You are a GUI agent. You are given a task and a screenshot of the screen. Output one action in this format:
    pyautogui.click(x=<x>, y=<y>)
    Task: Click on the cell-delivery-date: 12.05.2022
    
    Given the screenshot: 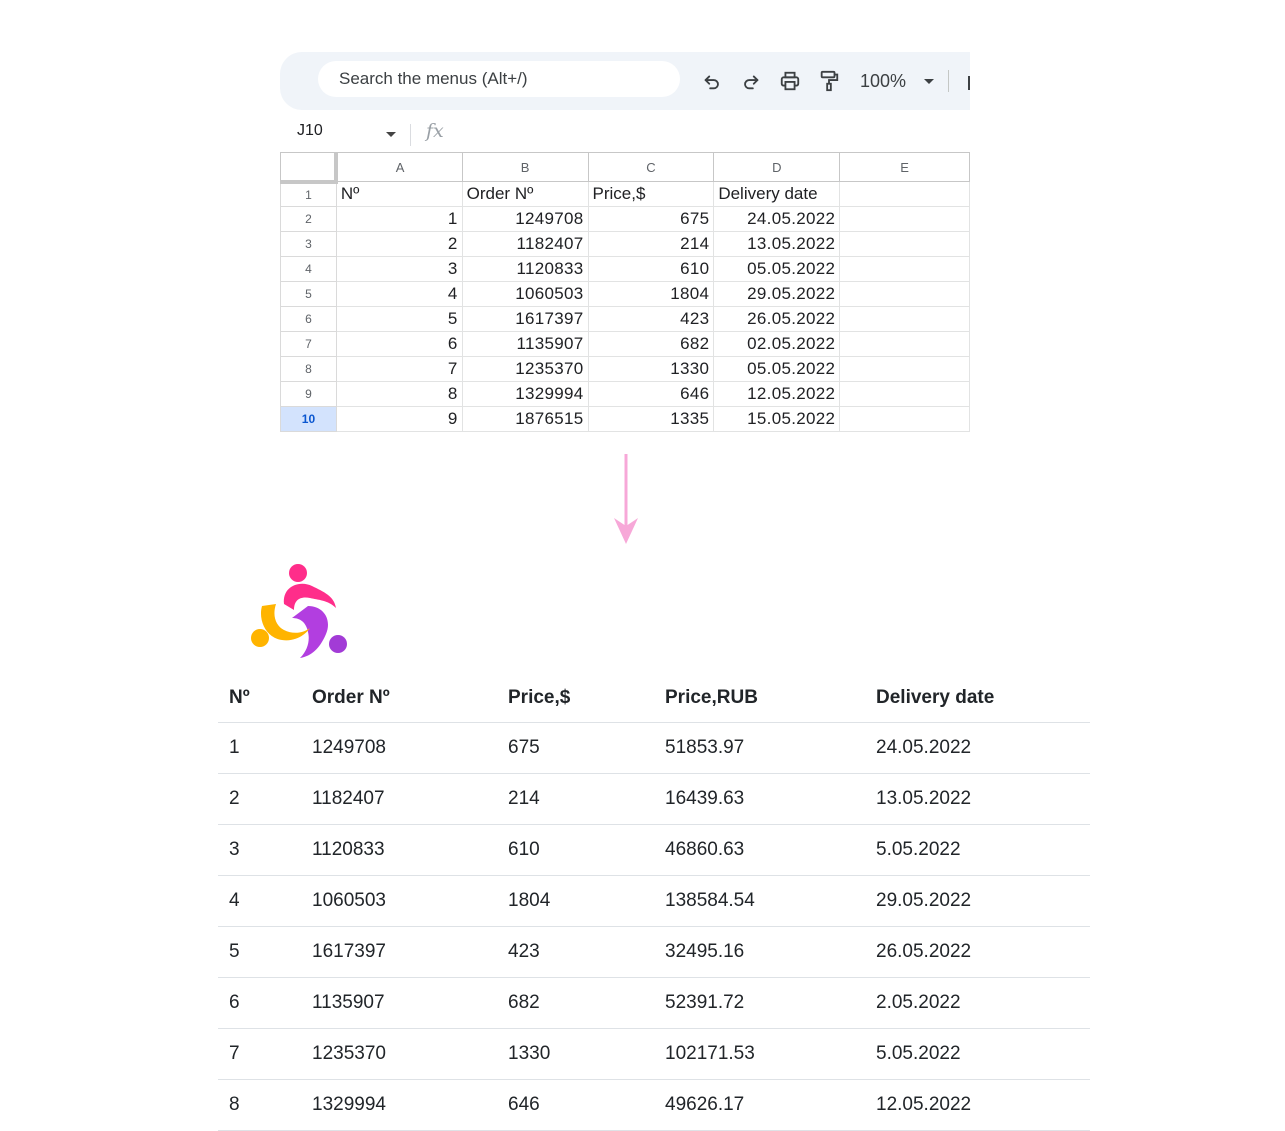 What is the action you would take?
    pyautogui.click(x=977, y=1105)
    